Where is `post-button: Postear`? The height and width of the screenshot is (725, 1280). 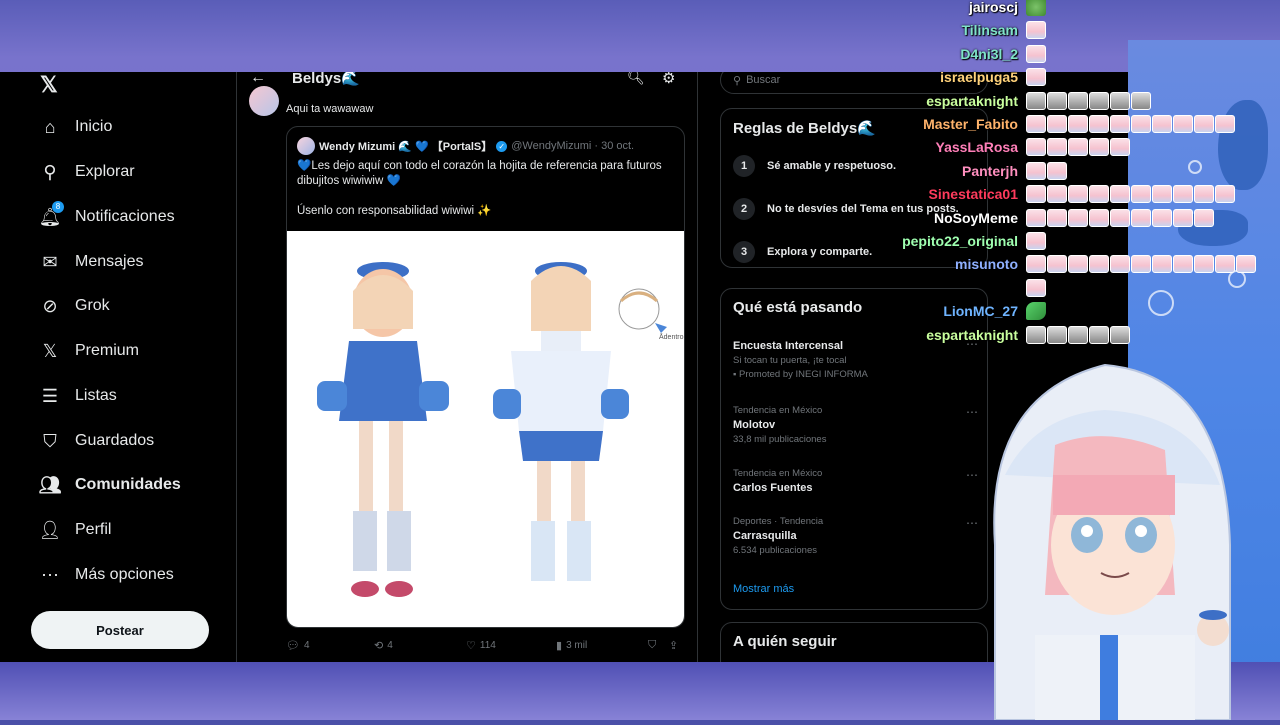
post-button: Postear is located at coordinates (120, 630).